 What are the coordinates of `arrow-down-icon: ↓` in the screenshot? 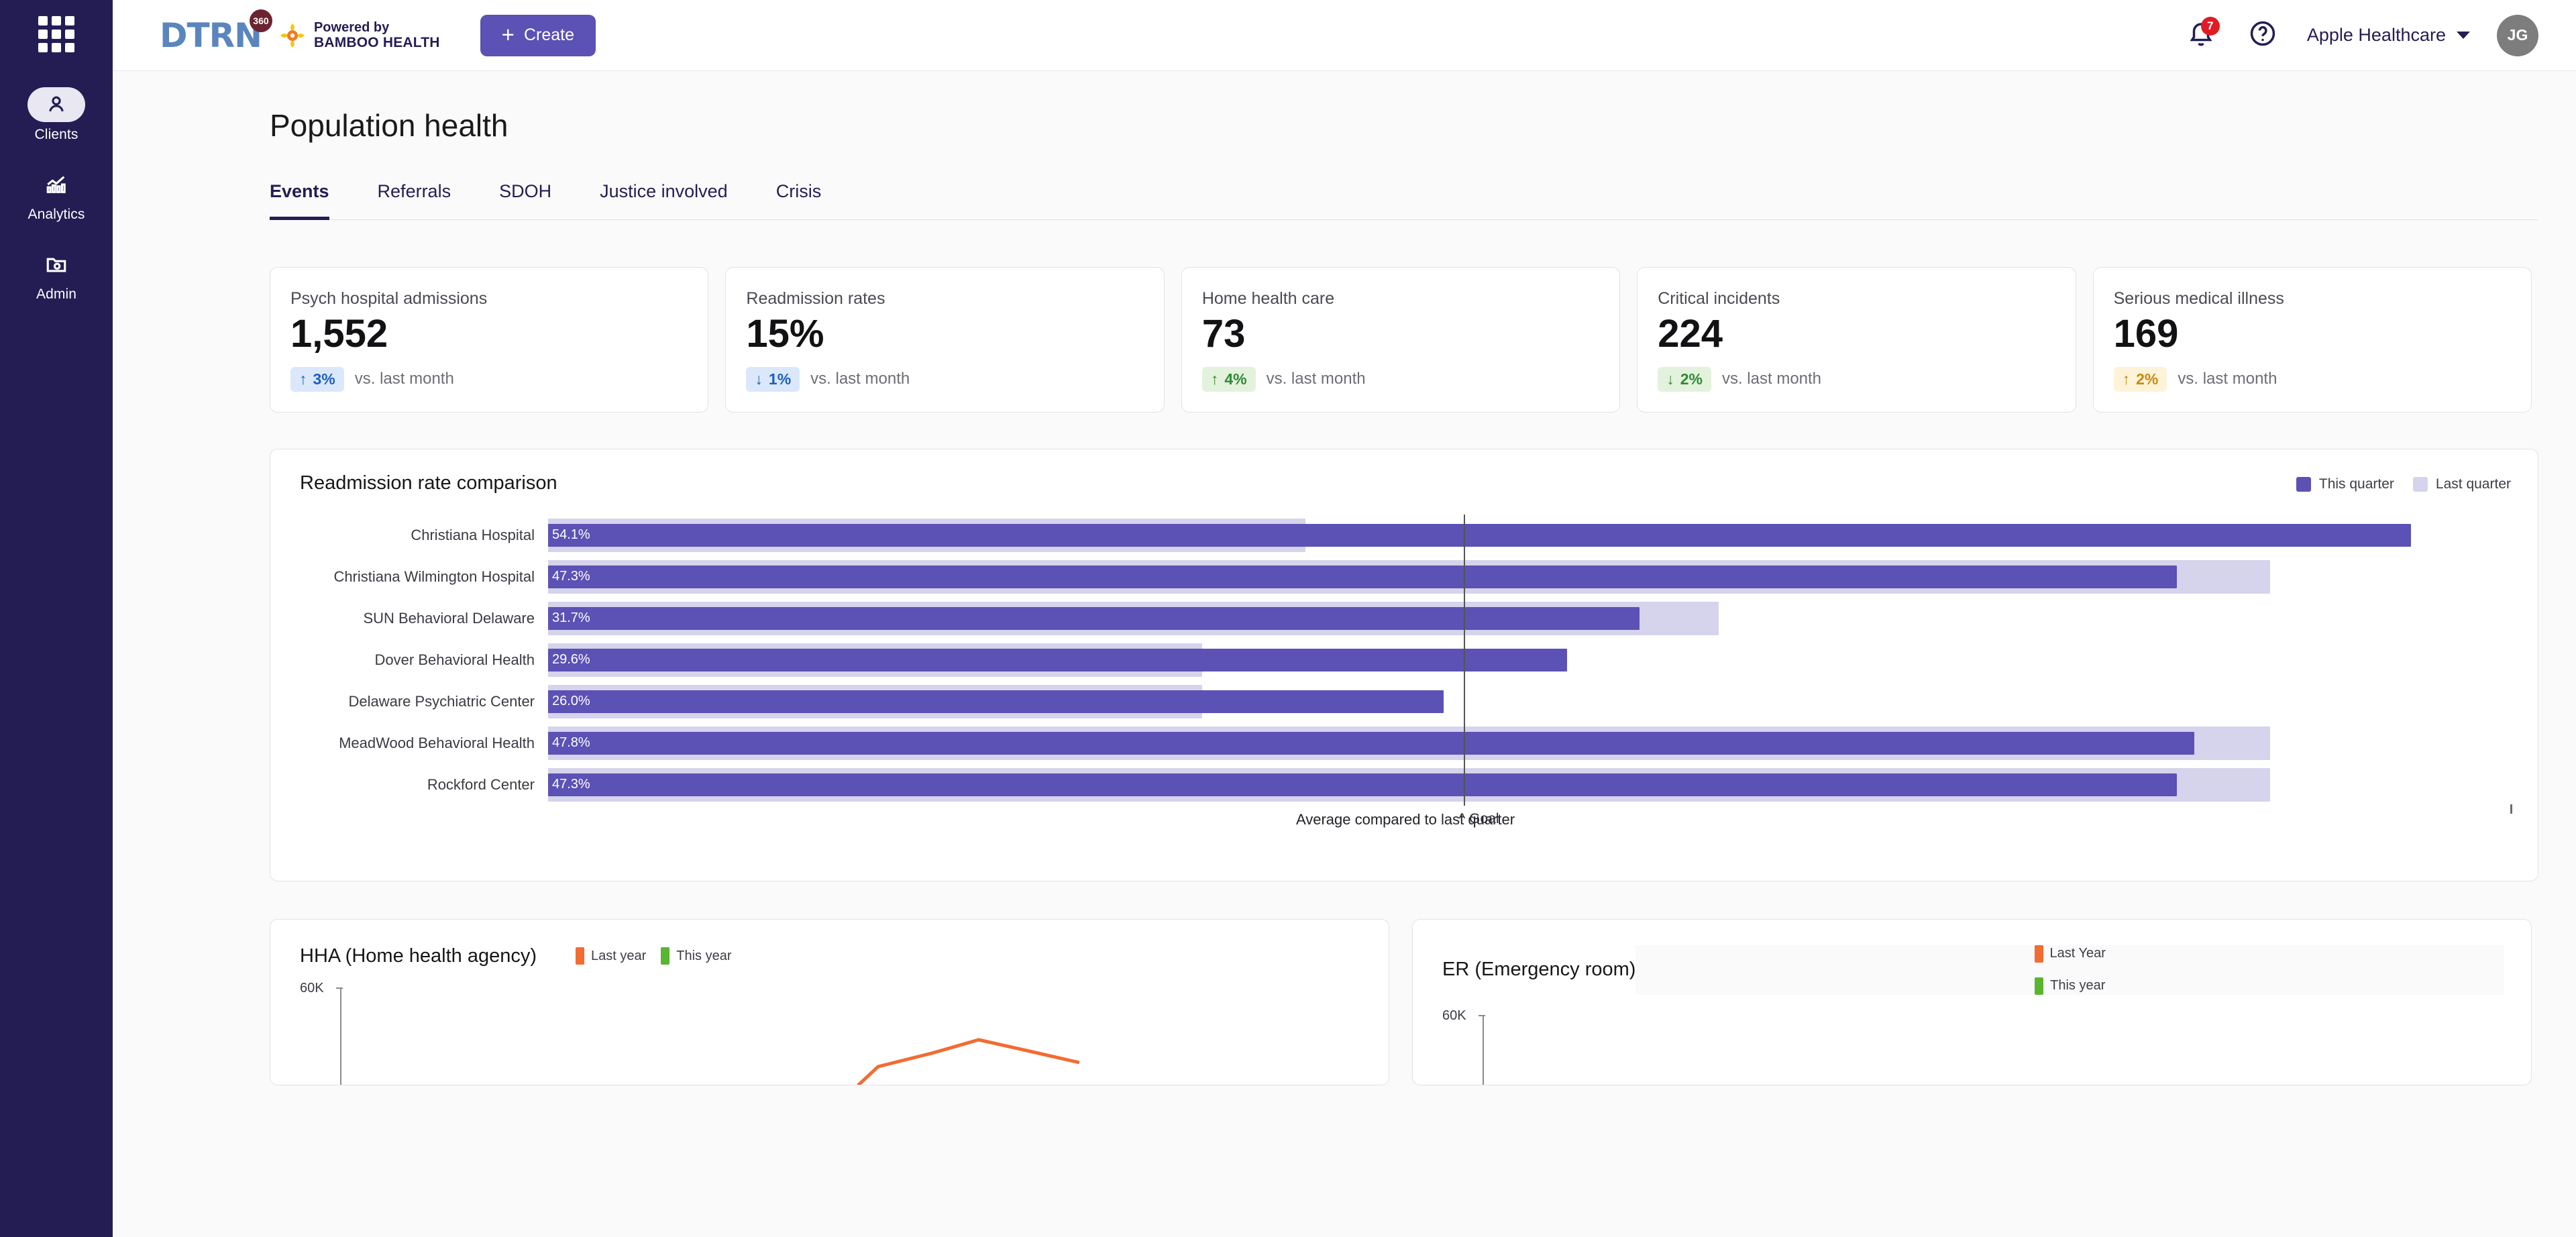 It's located at (1670, 379).